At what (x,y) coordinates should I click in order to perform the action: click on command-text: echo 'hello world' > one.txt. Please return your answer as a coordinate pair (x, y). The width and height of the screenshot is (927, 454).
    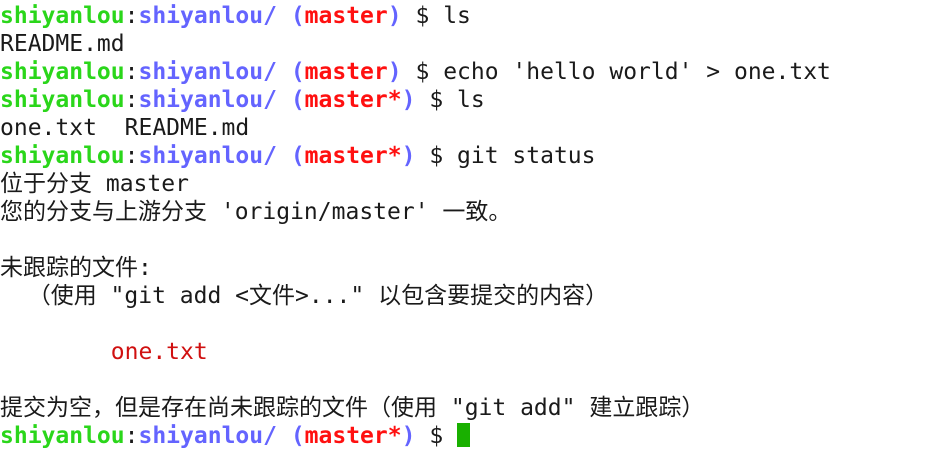
    Looking at the image, I should click on (637, 72).